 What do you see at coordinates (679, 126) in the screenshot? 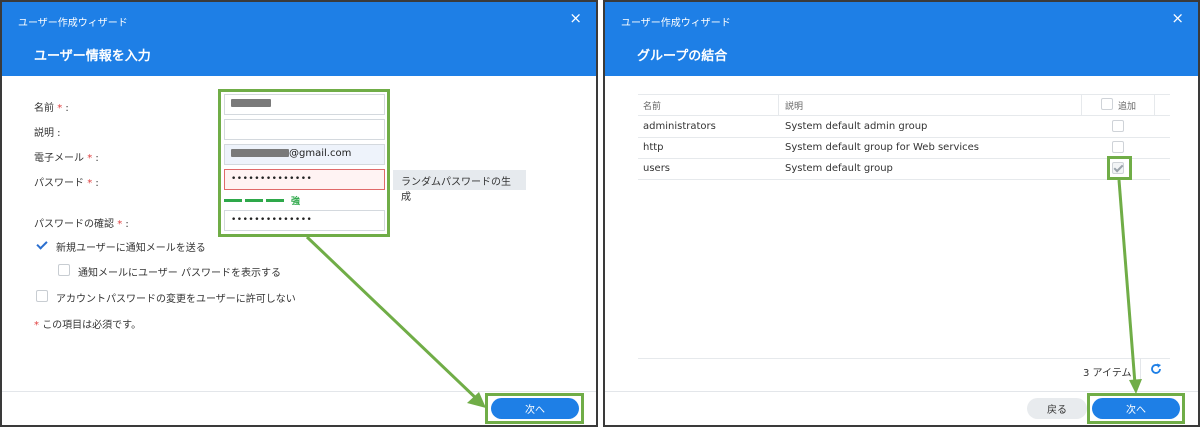
I see `group-name: administrators` at bounding box center [679, 126].